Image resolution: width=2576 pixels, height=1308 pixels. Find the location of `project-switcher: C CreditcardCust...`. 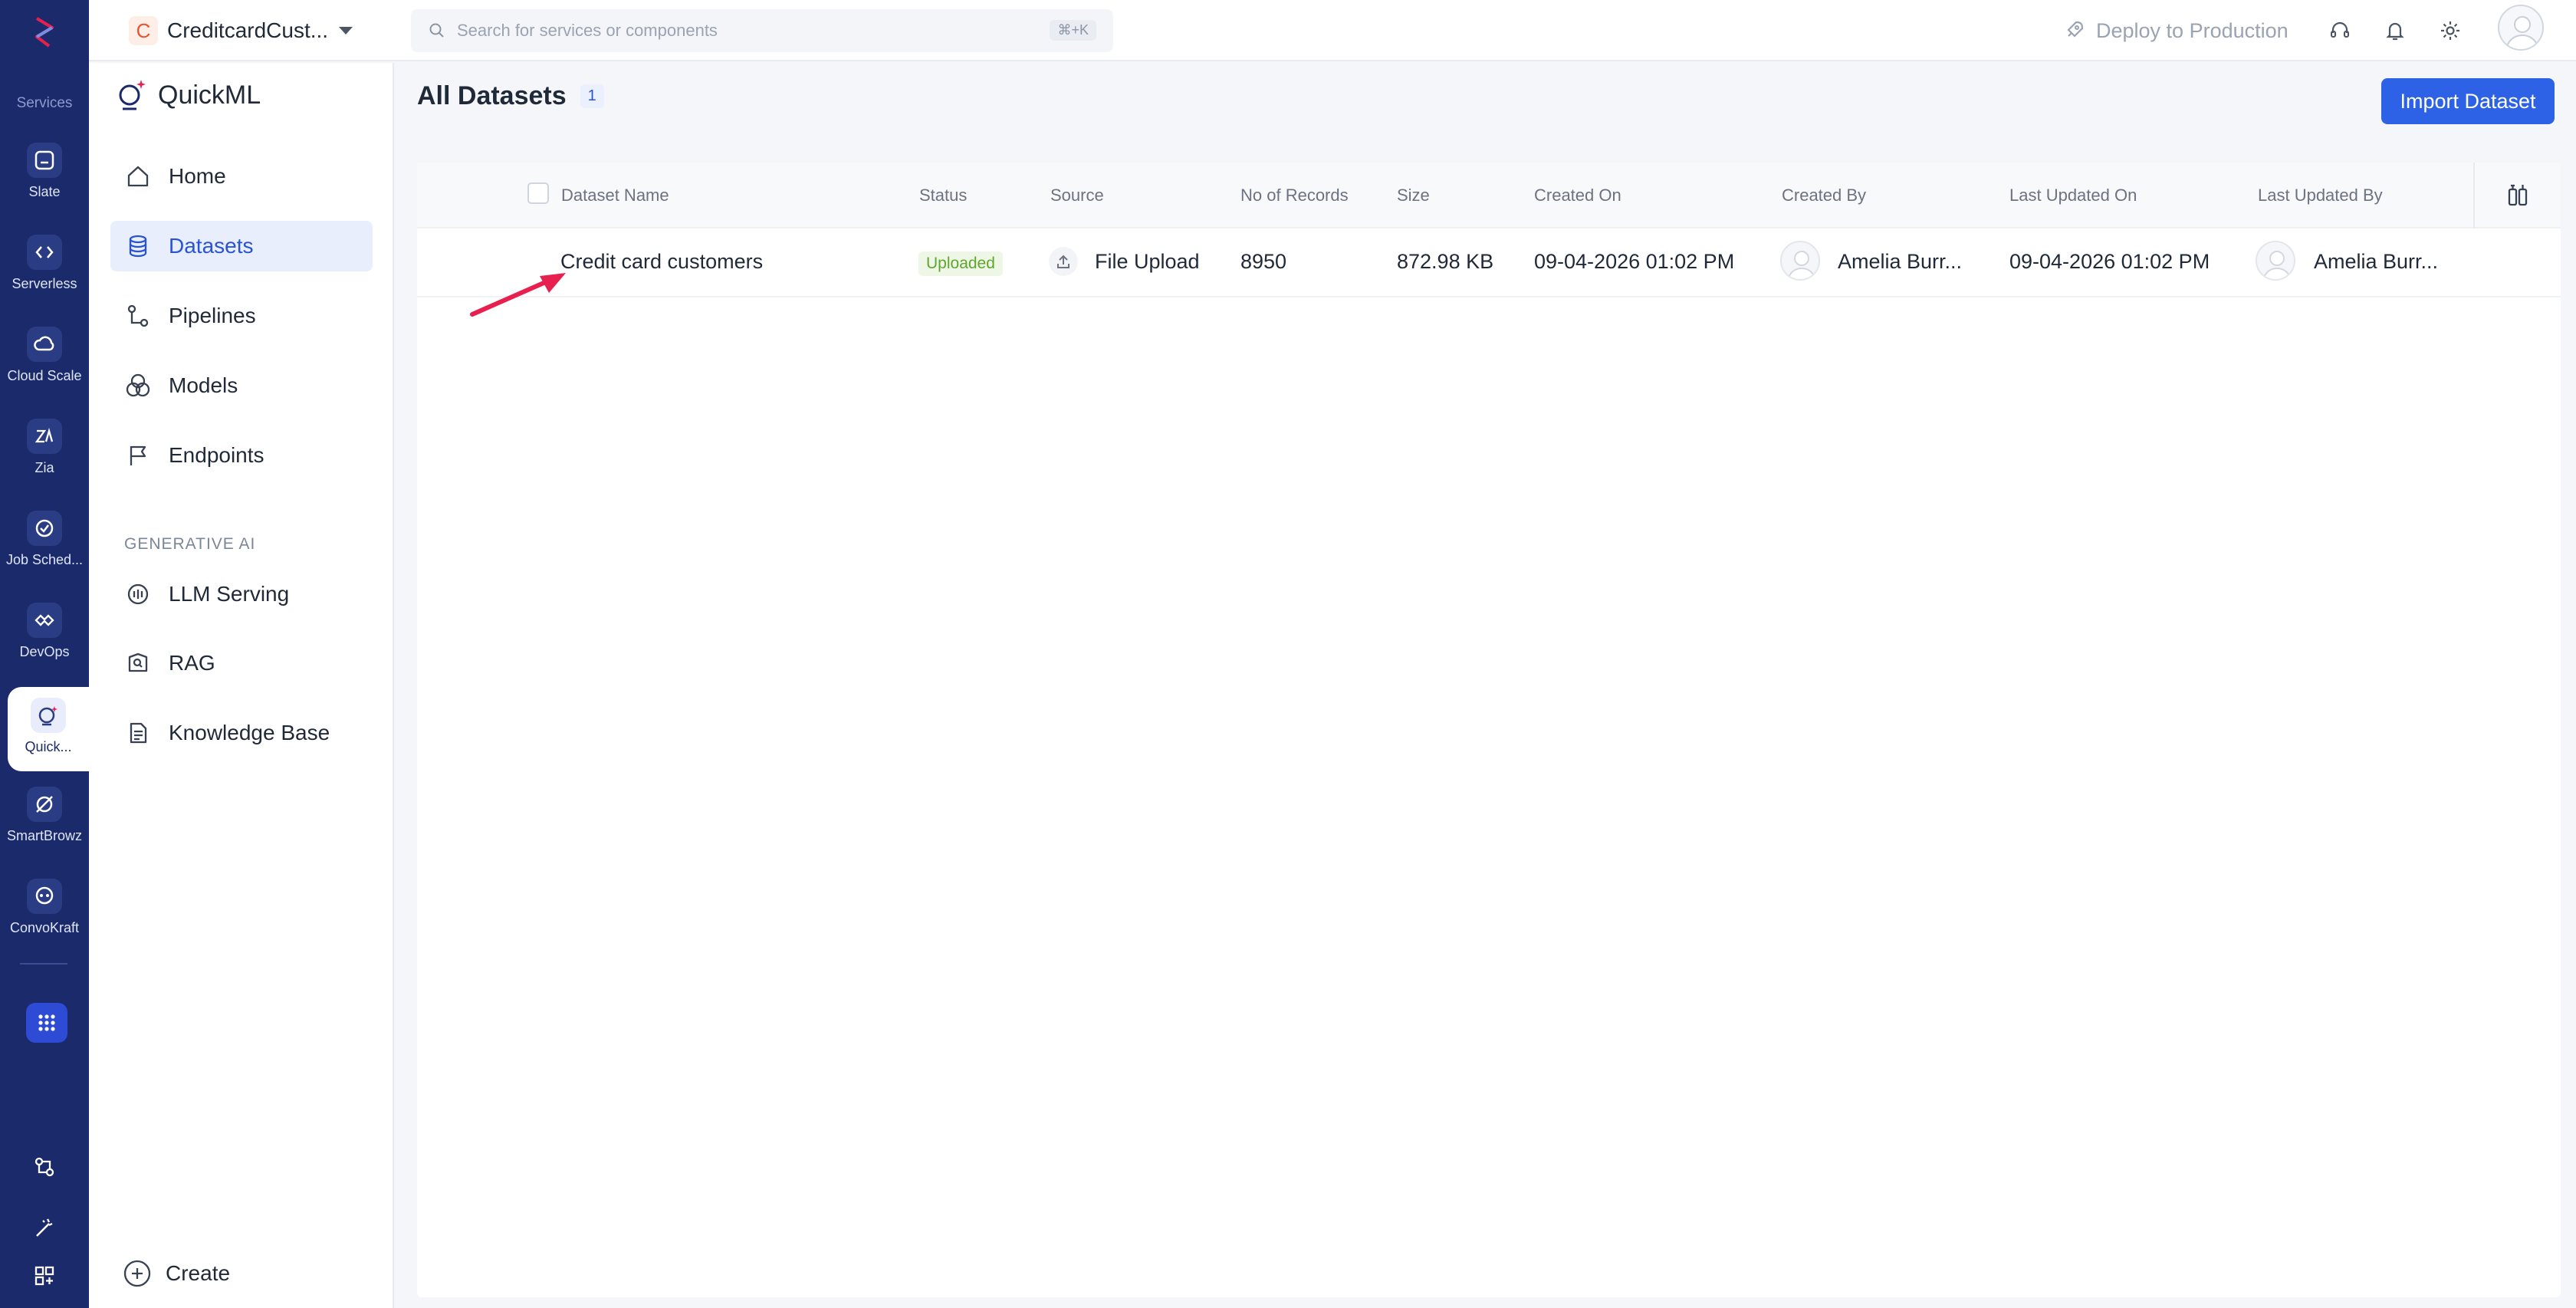

project-switcher: C CreditcardCust... is located at coordinates (241, 31).